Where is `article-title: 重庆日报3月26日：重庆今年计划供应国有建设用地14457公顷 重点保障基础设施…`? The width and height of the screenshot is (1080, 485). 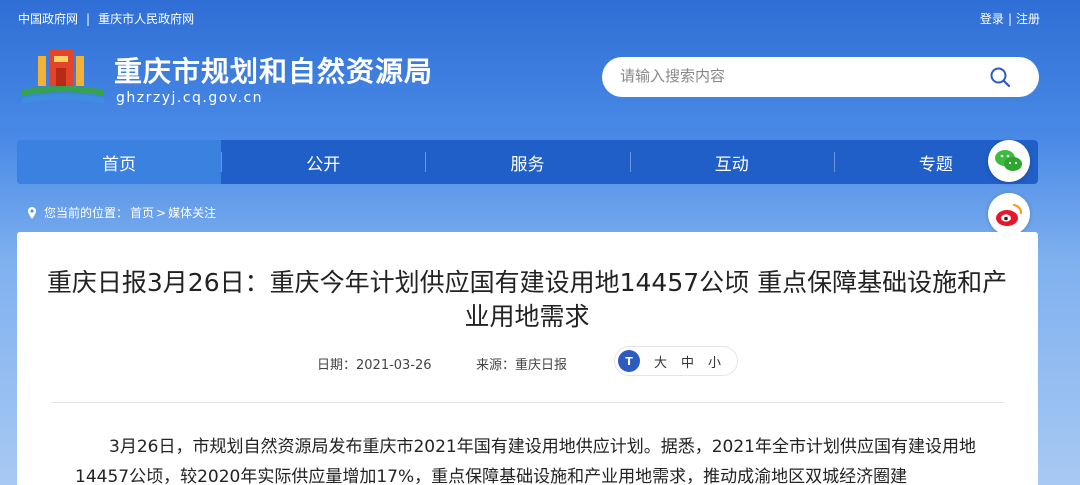 article-title: 重庆日报3月26日：重庆今年计划供应国有建设用地14457公顷 重点保障基础设施… is located at coordinates (527, 299).